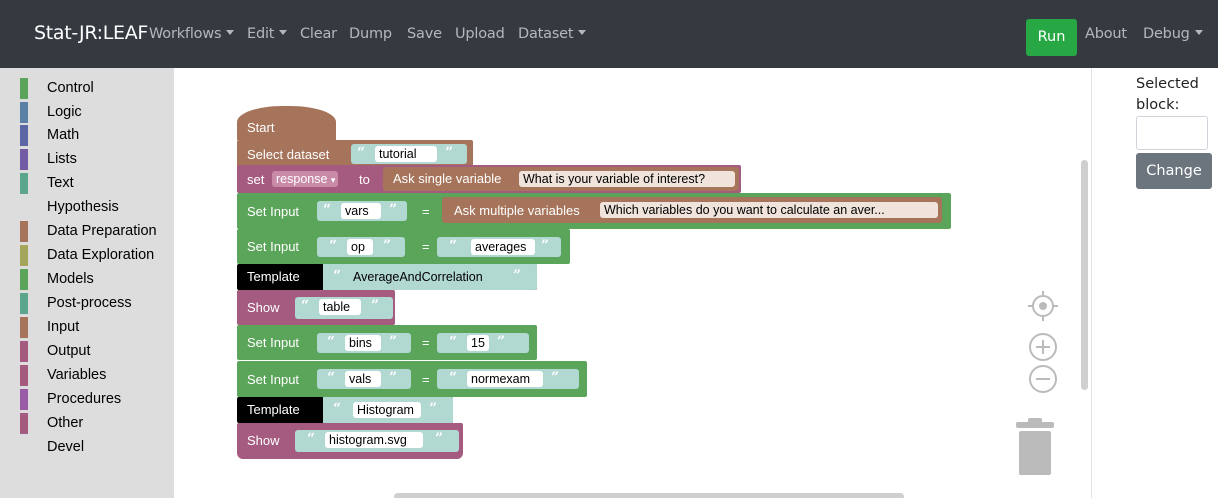 This screenshot has height=498, width=1218. Describe the element at coordinates (340, 307) in the screenshot. I see `text-value-field: table` at that location.